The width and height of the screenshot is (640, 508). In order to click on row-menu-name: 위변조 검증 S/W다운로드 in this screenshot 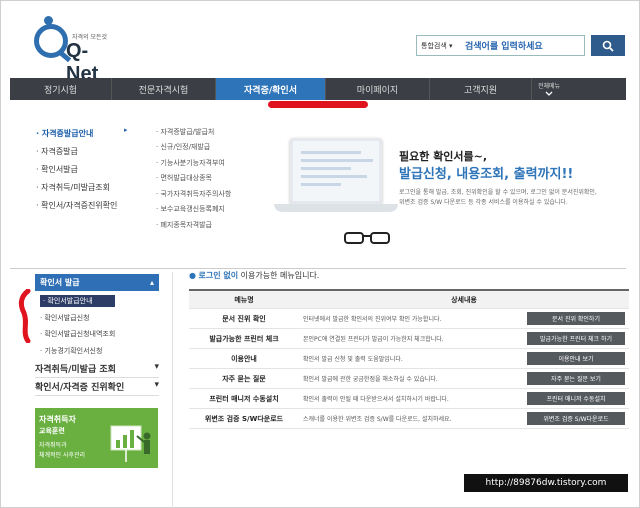, I will do `click(244, 418)`.